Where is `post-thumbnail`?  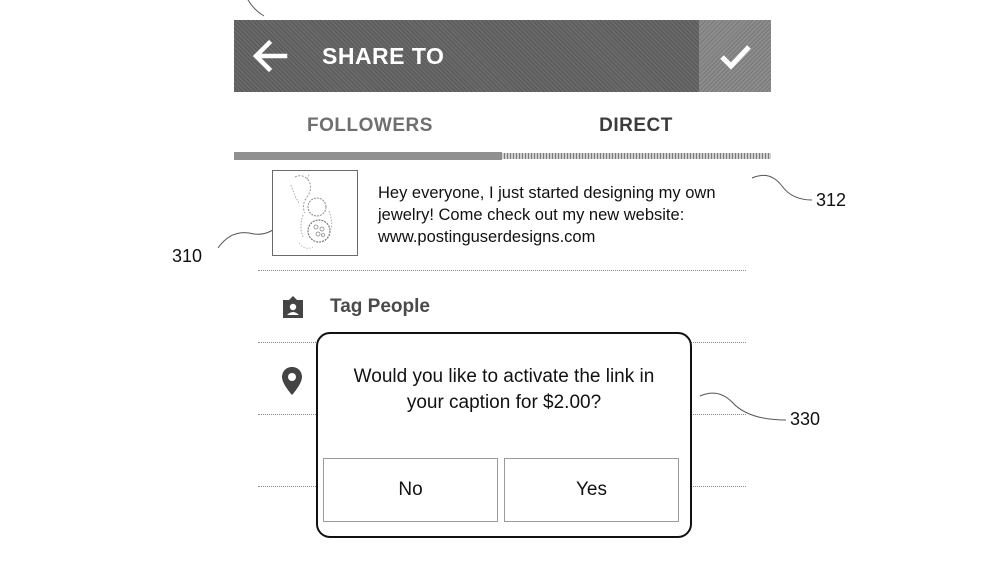
post-thumbnail is located at coordinates (315, 213).